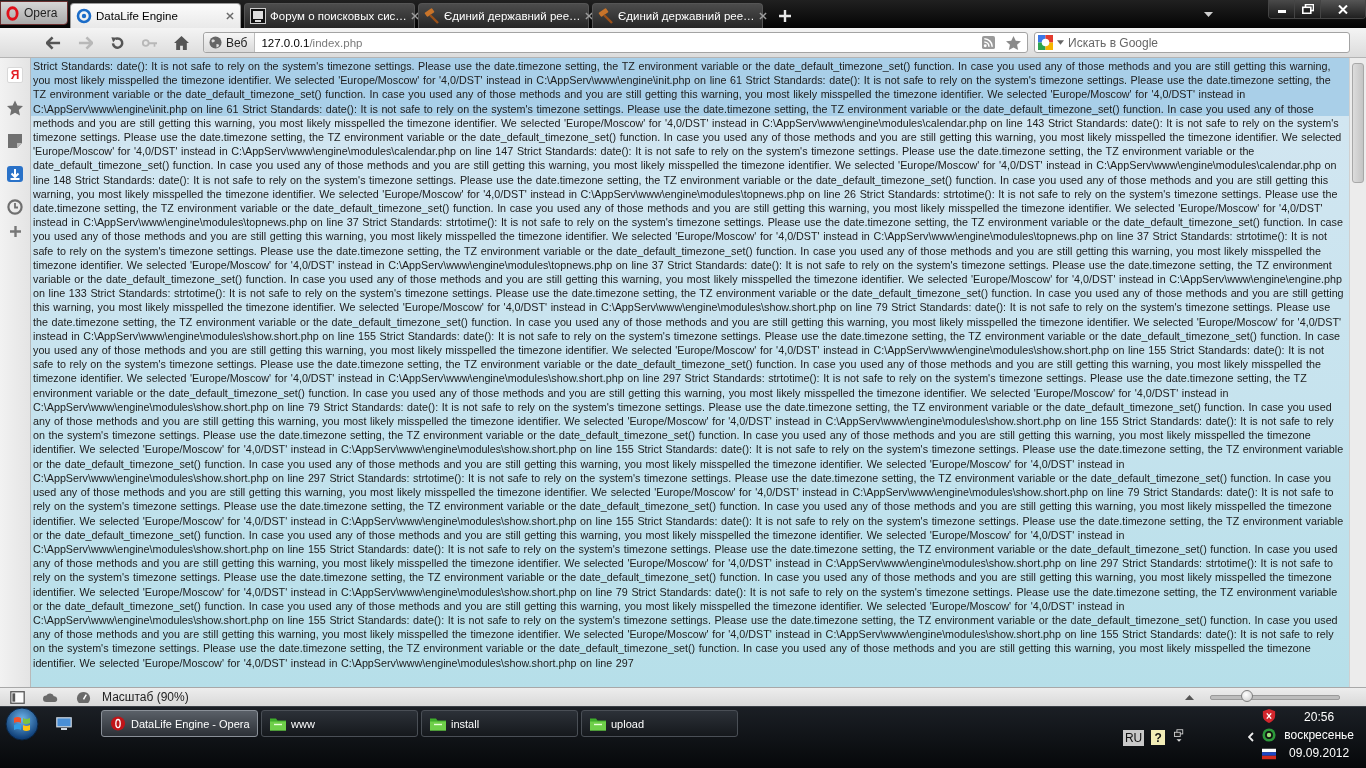  What do you see at coordinates (1319, 717) in the screenshot?
I see `clock-time: 20:56` at bounding box center [1319, 717].